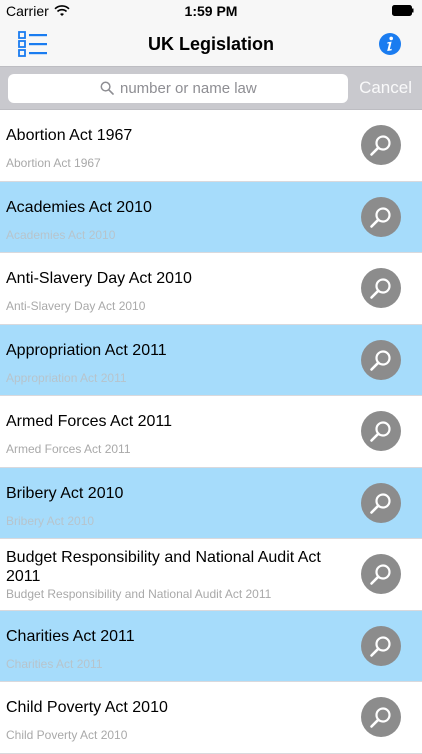 This screenshot has height=754, width=422. What do you see at coordinates (87, 707) in the screenshot?
I see `law-title: Child Poverty Act 2010` at bounding box center [87, 707].